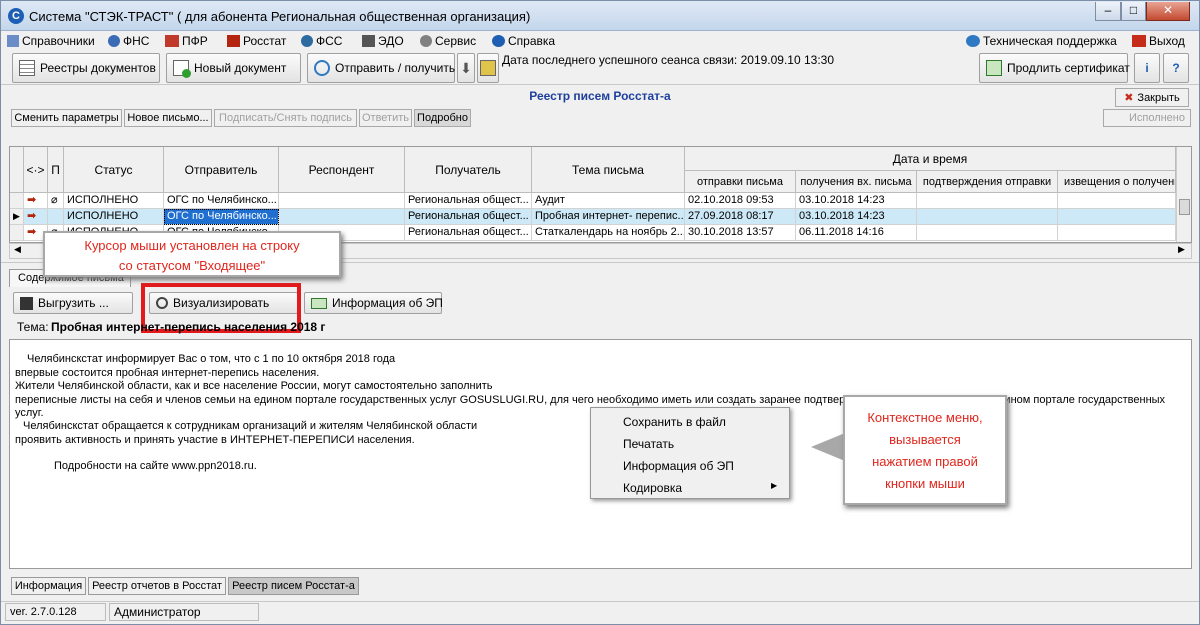 Image resolution: width=1200 pixels, height=625 pixels. What do you see at coordinates (128, 41) in the screenshot?
I see `menu-fns: ФНС` at bounding box center [128, 41].